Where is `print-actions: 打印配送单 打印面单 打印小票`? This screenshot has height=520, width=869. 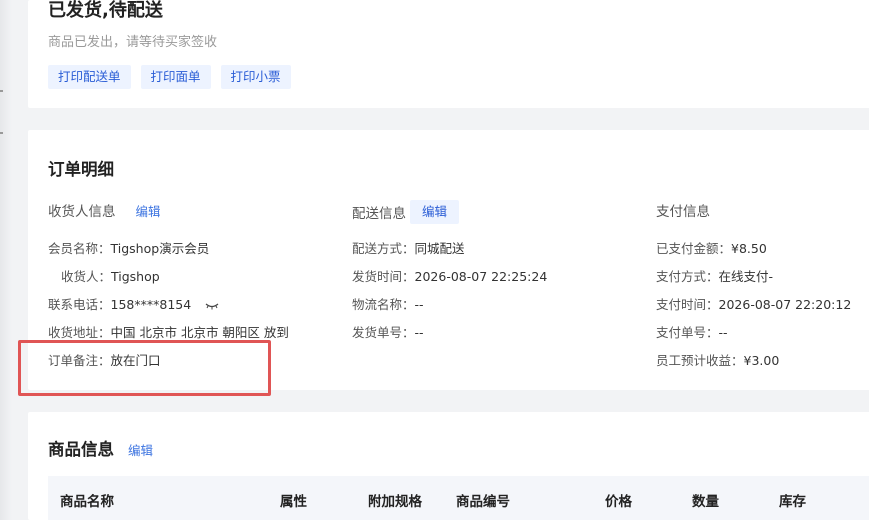
print-actions: 打印配送单 打印面单 打印小票 is located at coordinates (169, 77).